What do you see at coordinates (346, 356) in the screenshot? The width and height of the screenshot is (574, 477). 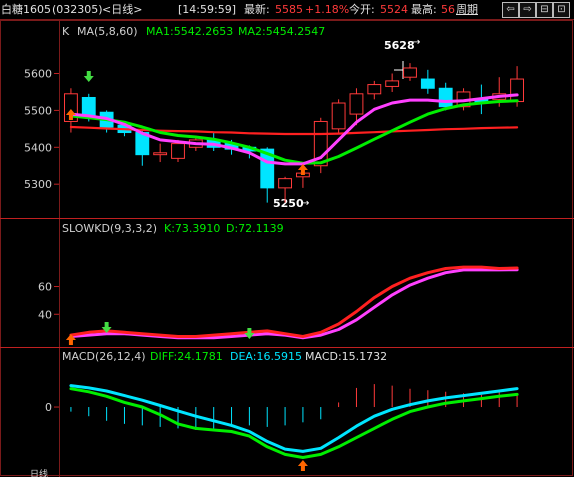 I see `macd-value-readout: MACD:15.1732` at bounding box center [346, 356].